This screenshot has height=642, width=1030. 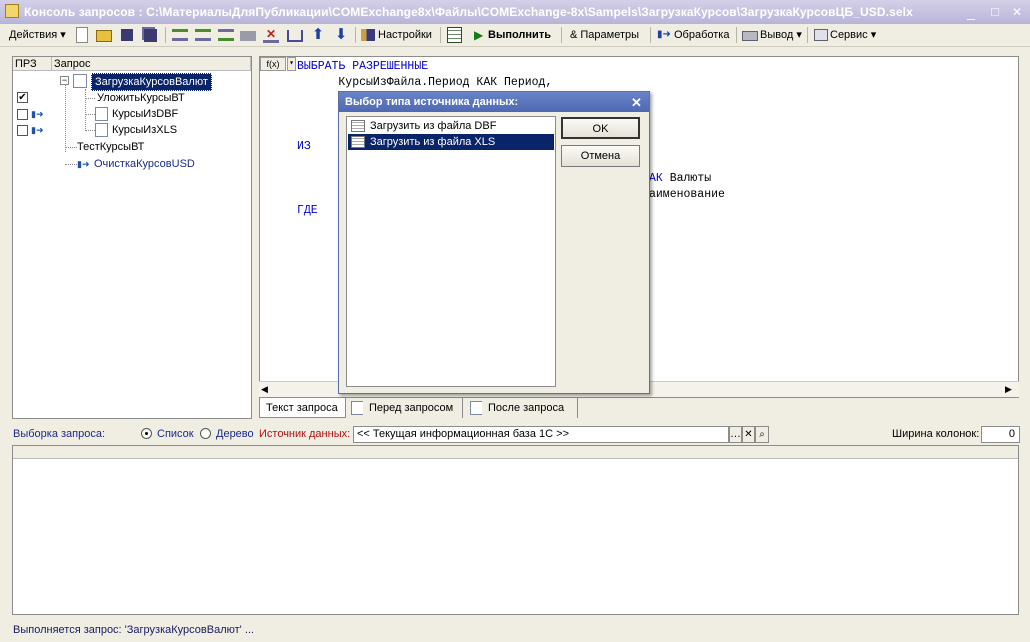 What do you see at coordinates (271, 35) in the screenshot?
I see `delete-query-icon: ✕` at bounding box center [271, 35].